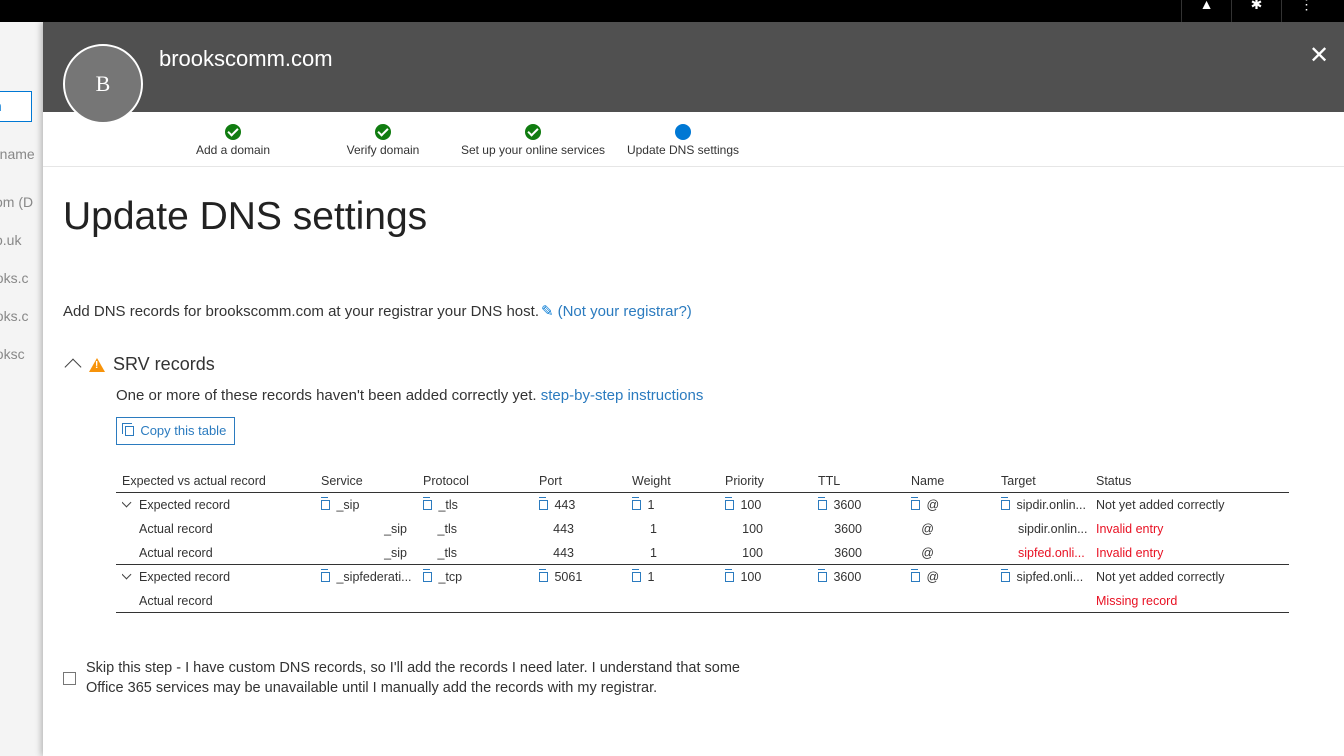 This screenshot has width=1344, height=756. Describe the element at coordinates (693, 67) in the screenshot. I see `panel-header: brookscomm.com ✕` at that location.